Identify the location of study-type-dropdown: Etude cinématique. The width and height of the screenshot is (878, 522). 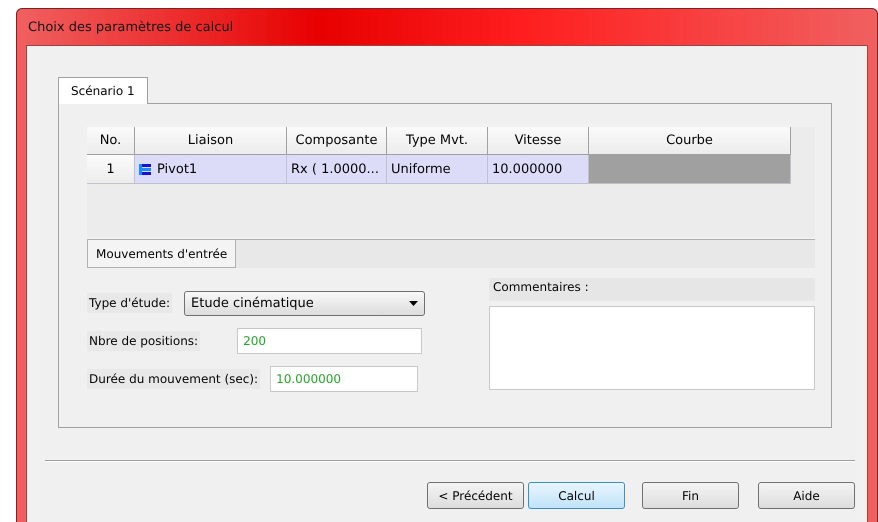
(305, 303).